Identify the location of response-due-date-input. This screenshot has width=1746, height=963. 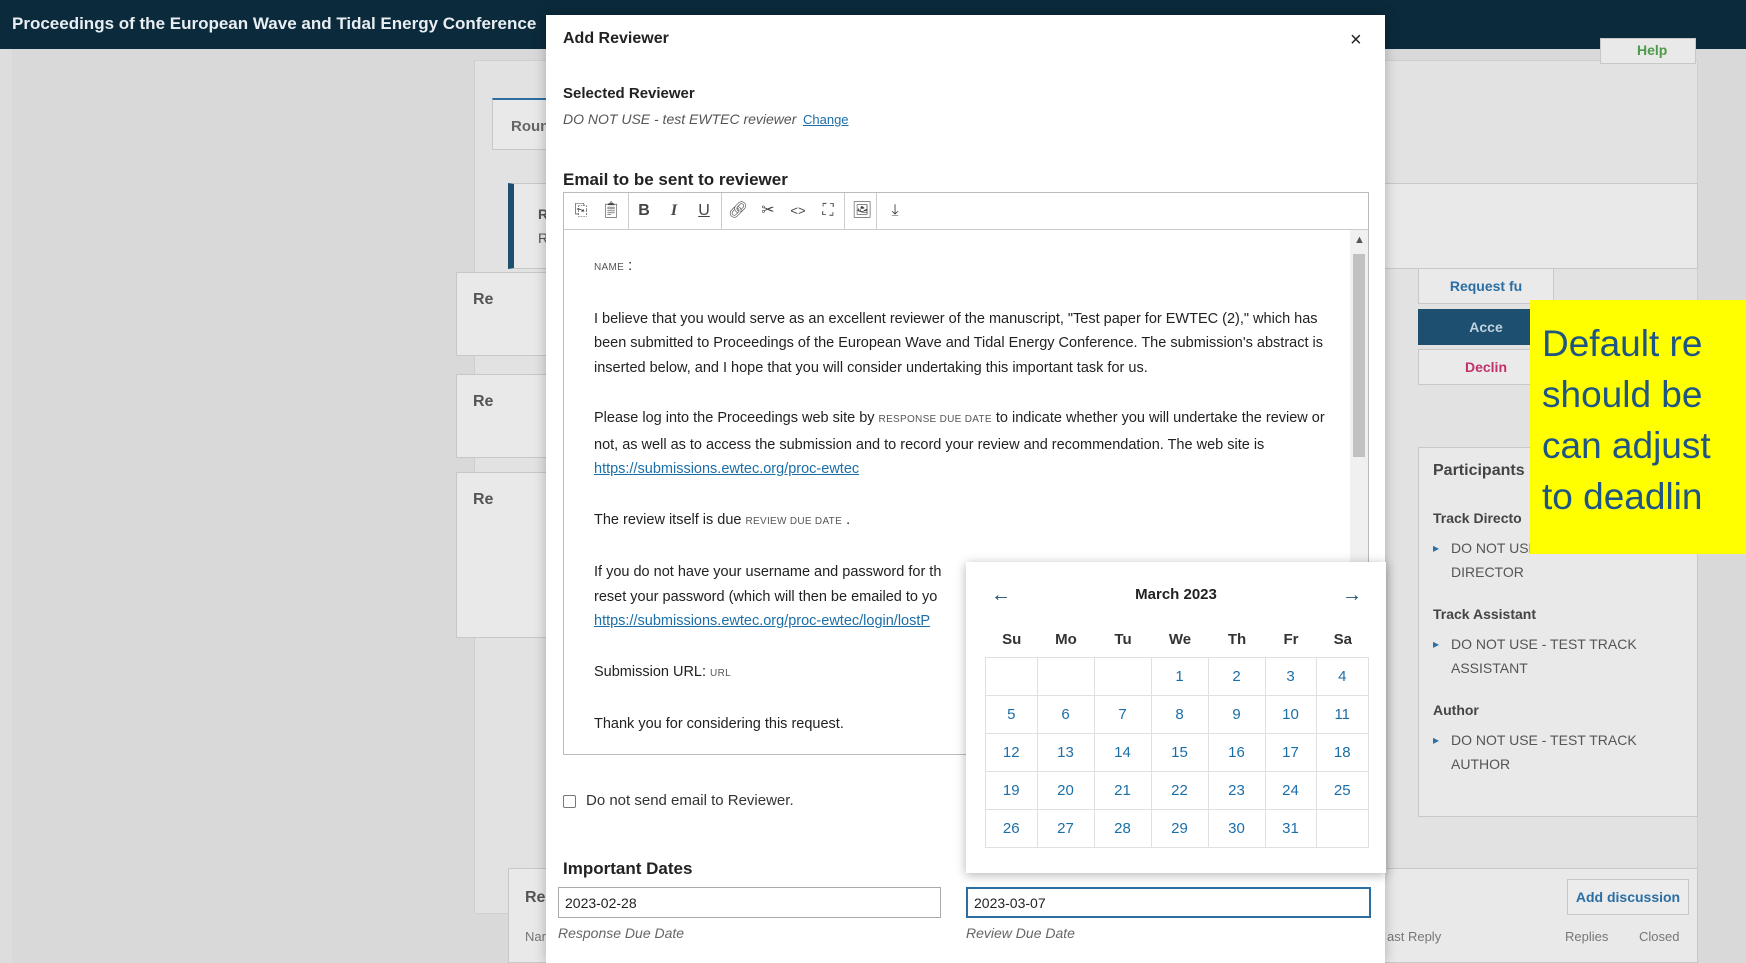
(749, 902).